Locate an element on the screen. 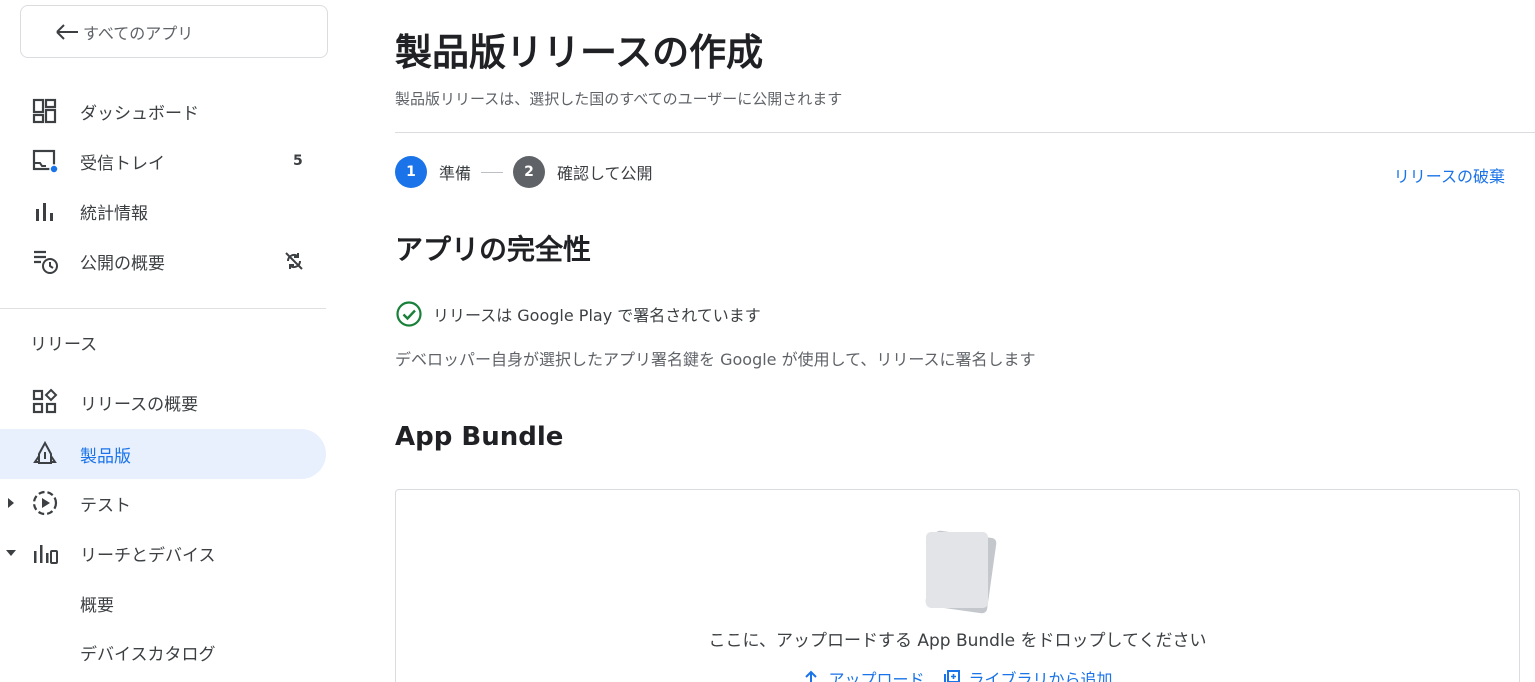  back-to-all-apps-button: すべてのアプリ is located at coordinates (174, 31).